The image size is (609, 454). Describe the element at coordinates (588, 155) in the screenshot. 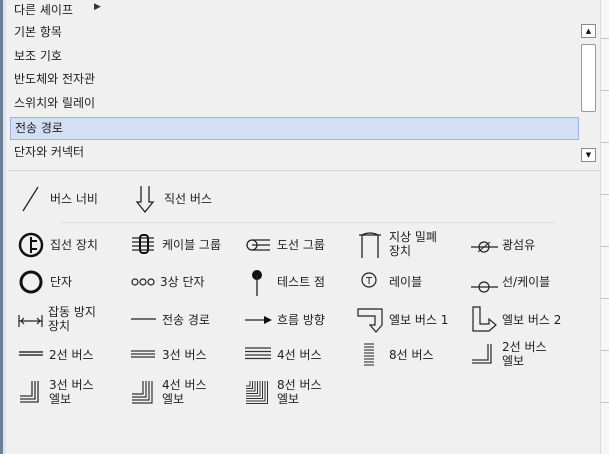

I see `scroll-down-icon: ▼` at that location.